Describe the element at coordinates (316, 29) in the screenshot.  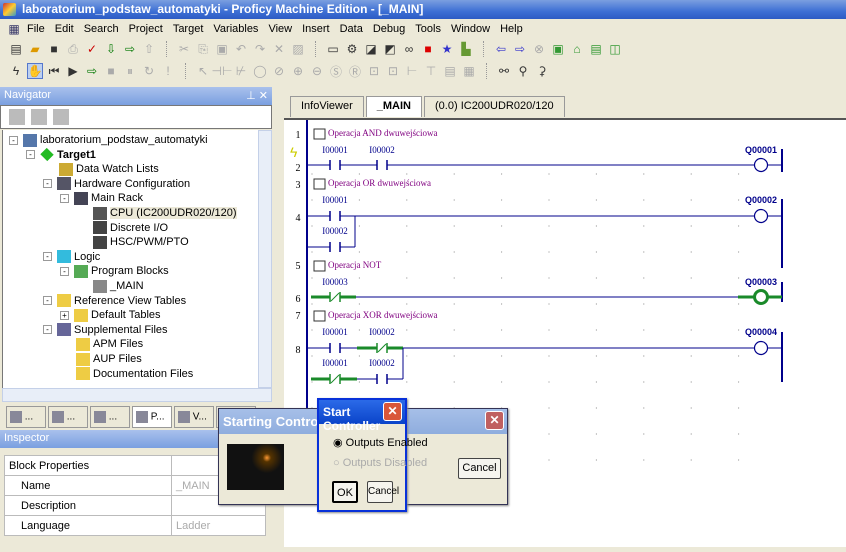
I see `menu-insert: Insert` at that location.